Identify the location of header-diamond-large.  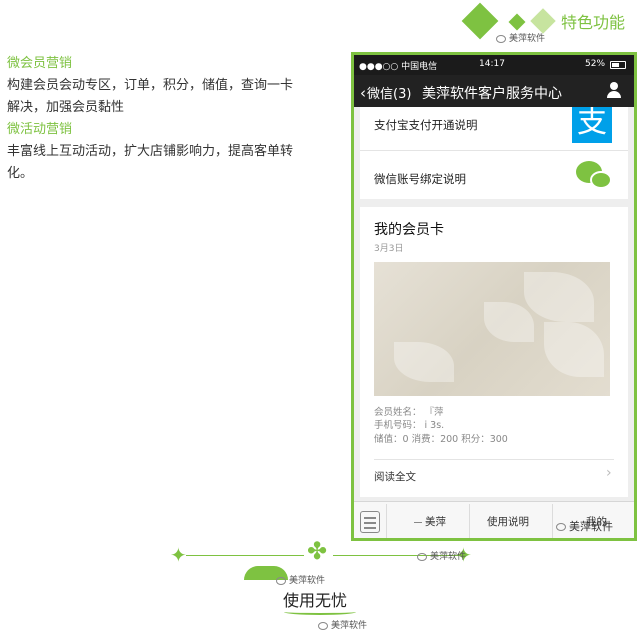
(480, 21).